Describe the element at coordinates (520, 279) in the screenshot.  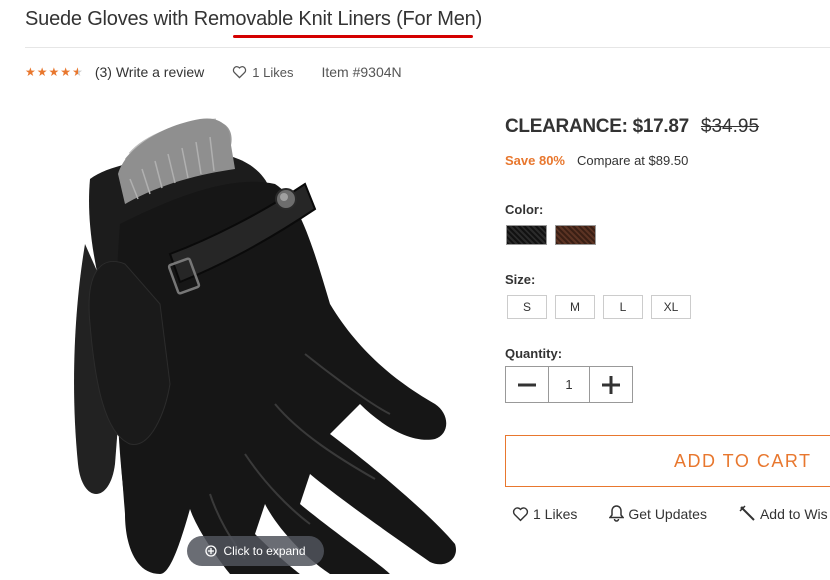
I see `size-label: Size:` at that location.